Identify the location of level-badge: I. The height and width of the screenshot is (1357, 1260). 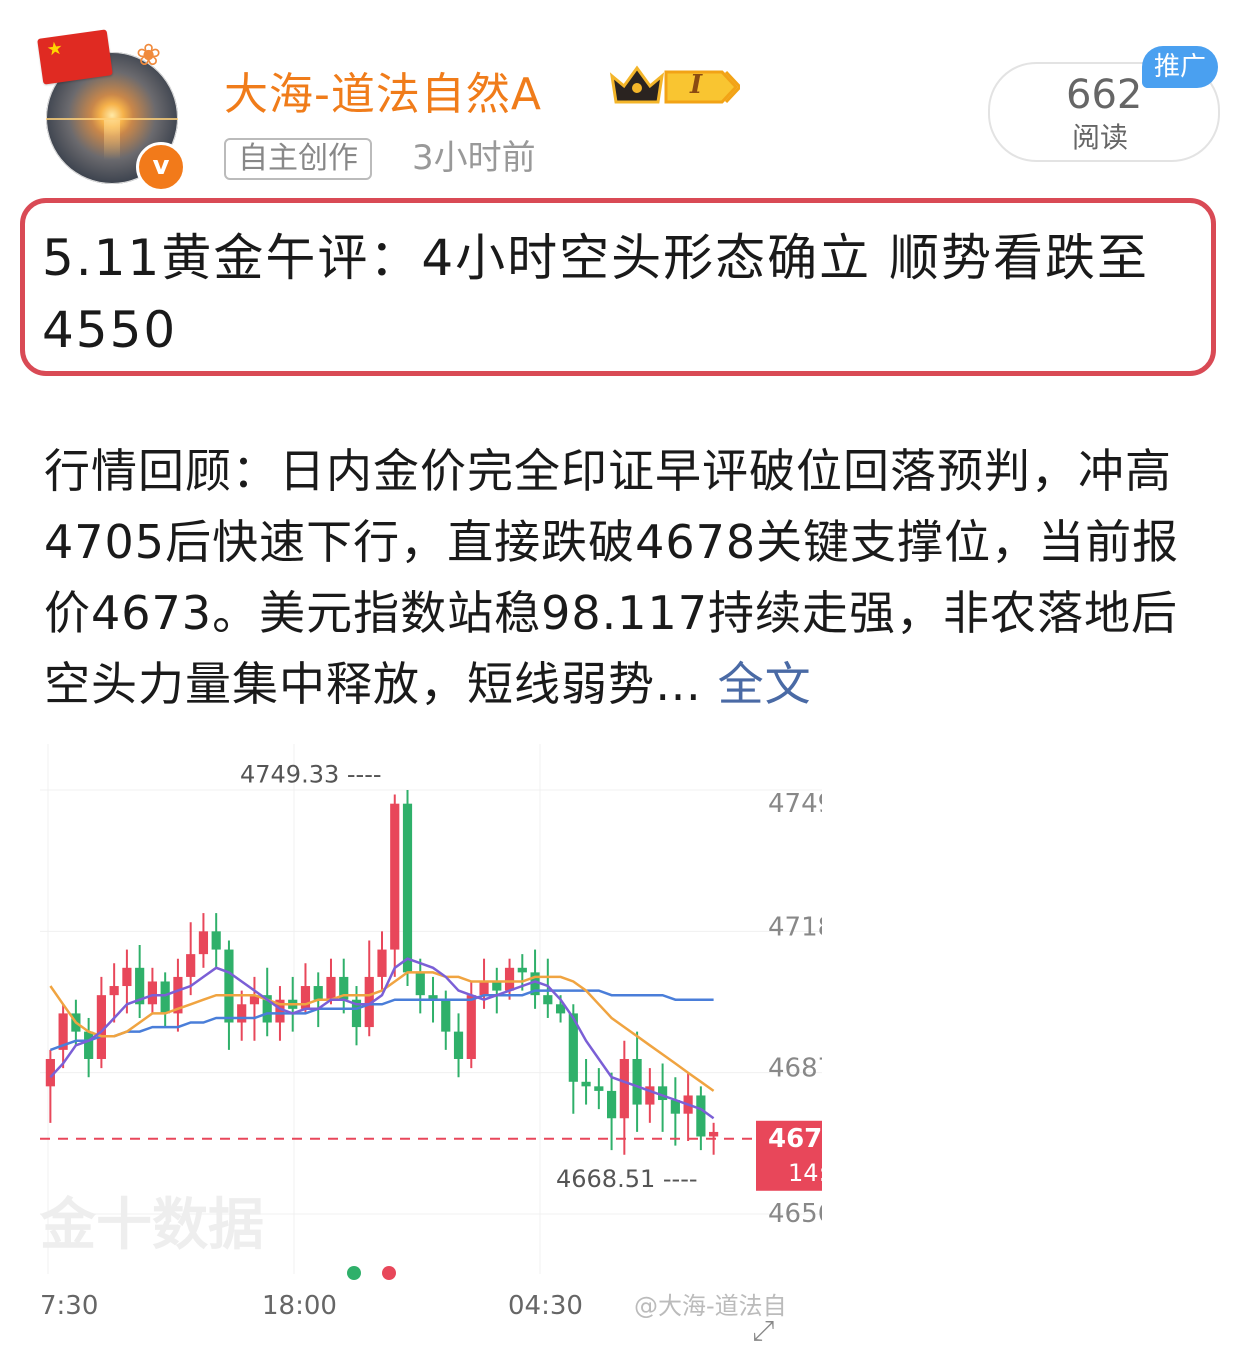
(703, 87).